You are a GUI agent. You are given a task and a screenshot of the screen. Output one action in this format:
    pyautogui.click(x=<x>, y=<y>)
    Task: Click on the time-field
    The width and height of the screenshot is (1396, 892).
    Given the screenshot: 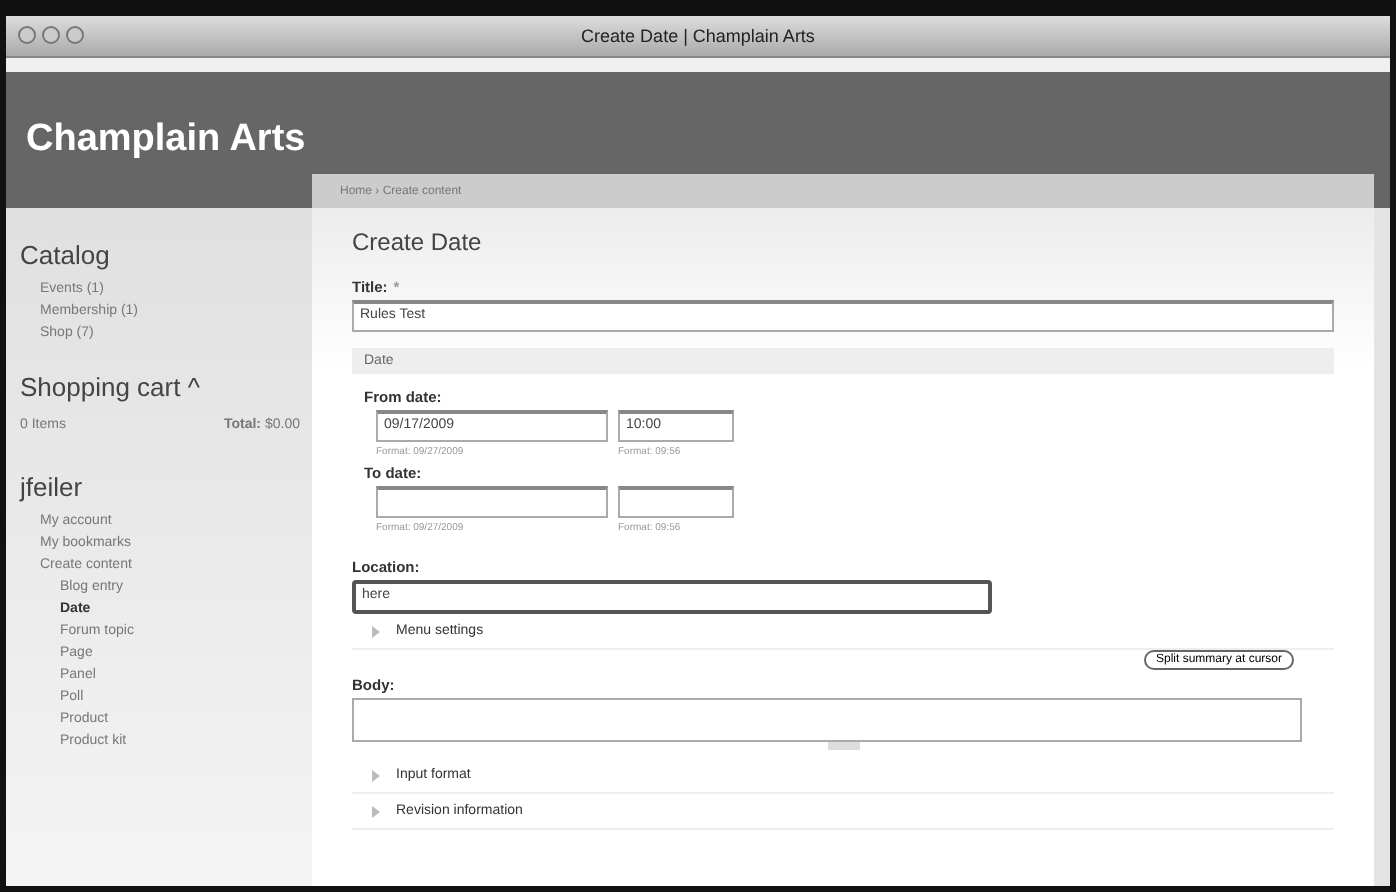 What is the action you would take?
    pyautogui.click(x=676, y=502)
    